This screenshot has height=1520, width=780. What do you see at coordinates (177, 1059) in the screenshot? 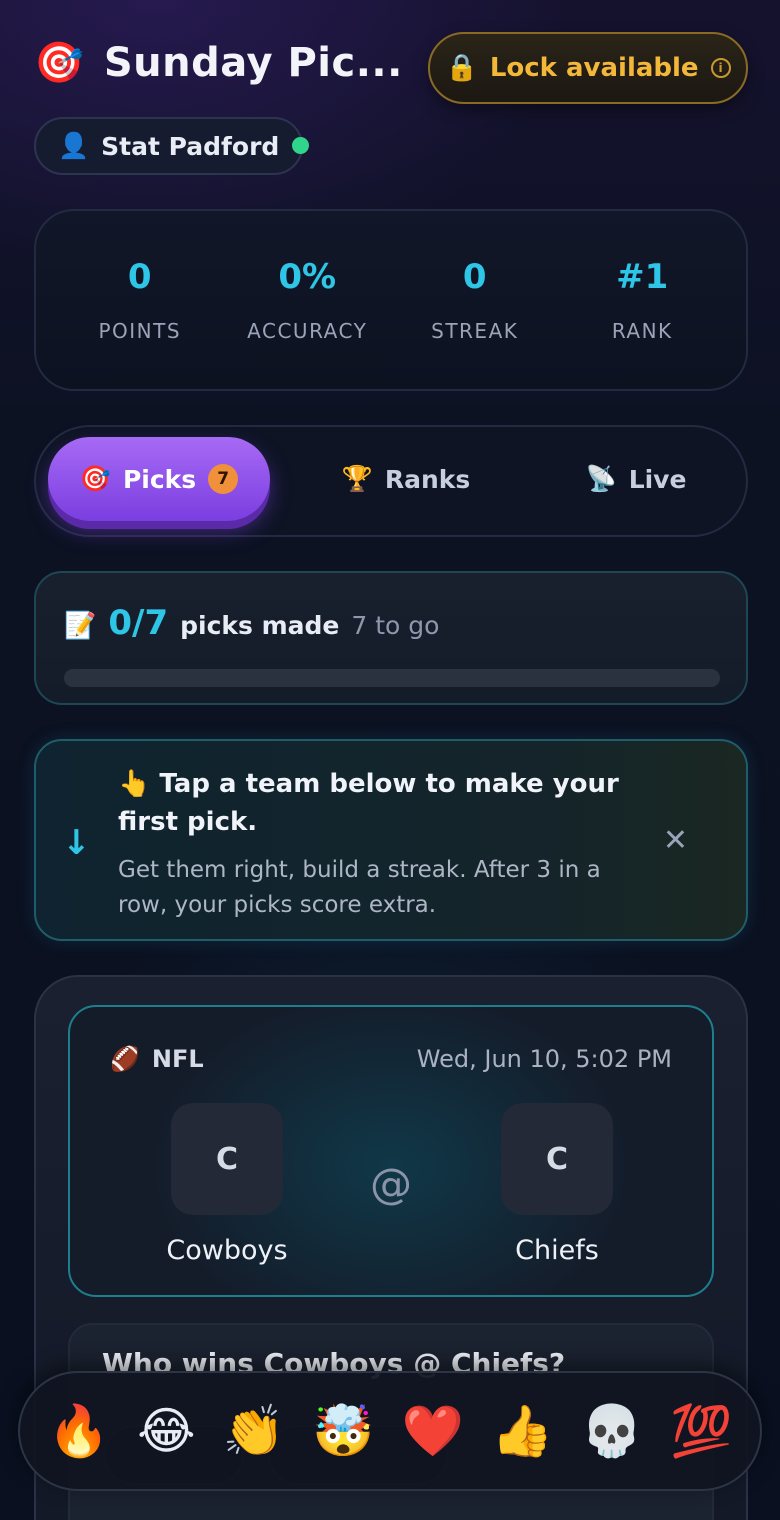
I see `league-name: NFL` at bounding box center [177, 1059].